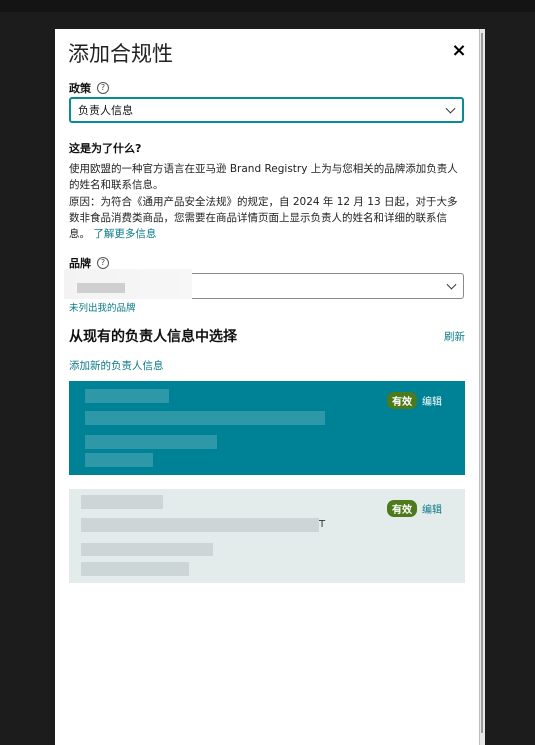 This screenshot has width=535, height=745. What do you see at coordinates (101, 288) in the screenshot?
I see `brand-value-redacted-text` at bounding box center [101, 288].